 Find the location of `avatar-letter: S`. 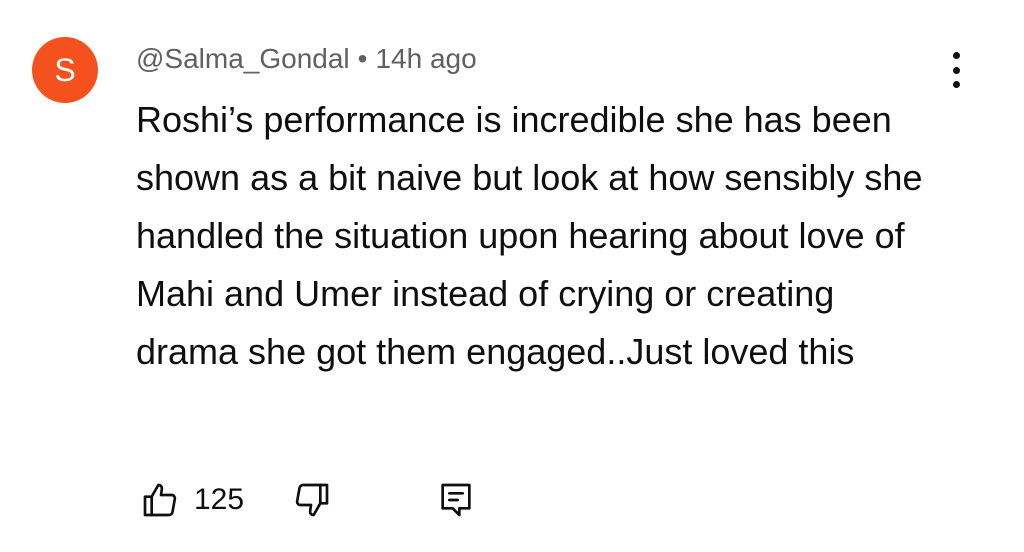

avatar-letter: S is located at coordinates (65, 70).